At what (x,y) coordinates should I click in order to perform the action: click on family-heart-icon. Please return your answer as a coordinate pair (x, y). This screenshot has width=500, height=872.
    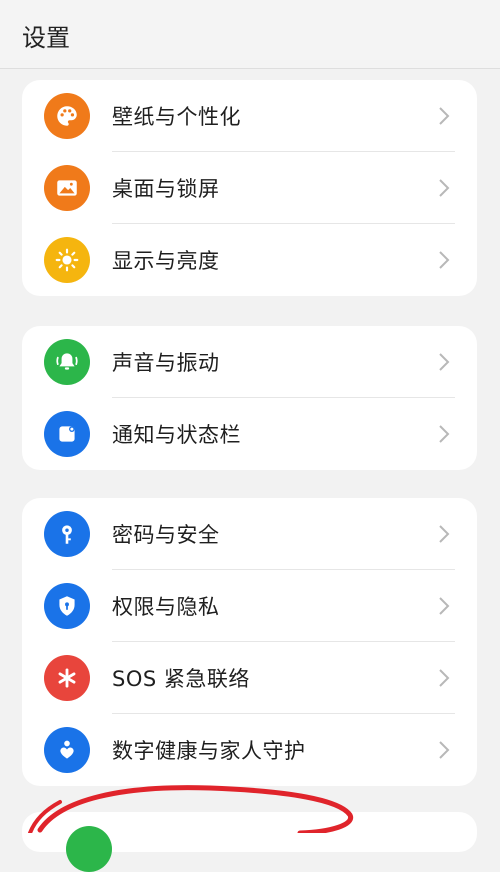
    Looking at the image, I should click on (67, 750).